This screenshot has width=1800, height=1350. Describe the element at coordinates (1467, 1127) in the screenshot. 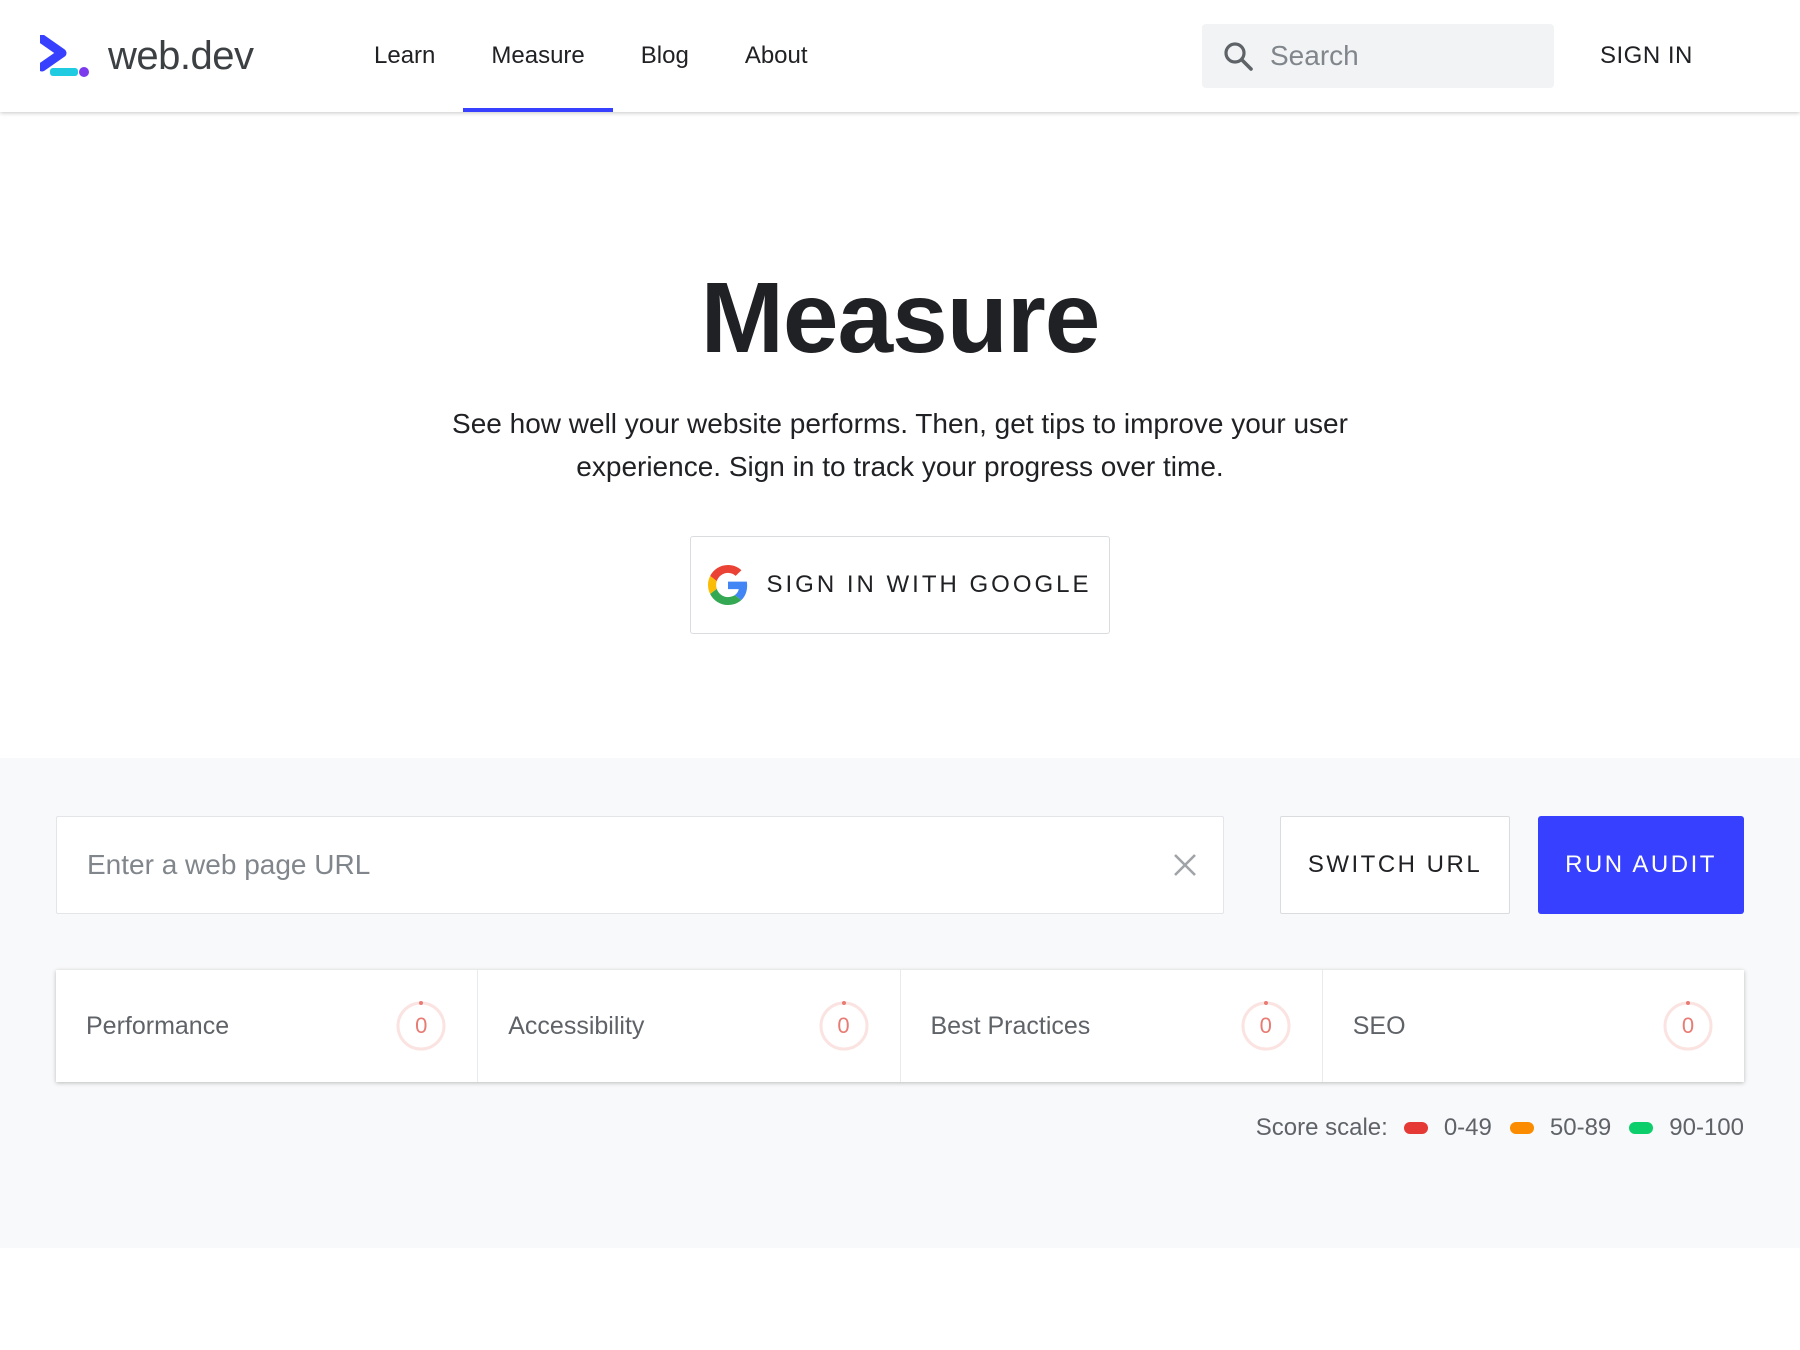

I see `scale-range-low: 0-49` at that location.